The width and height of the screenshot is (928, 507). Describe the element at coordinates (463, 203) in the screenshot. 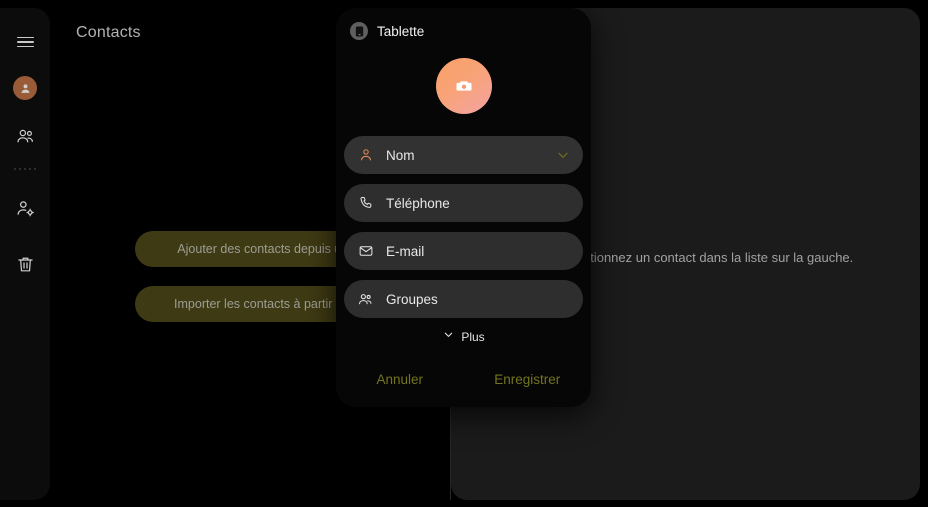

I see `field-telephone: Téléphone` at that location.